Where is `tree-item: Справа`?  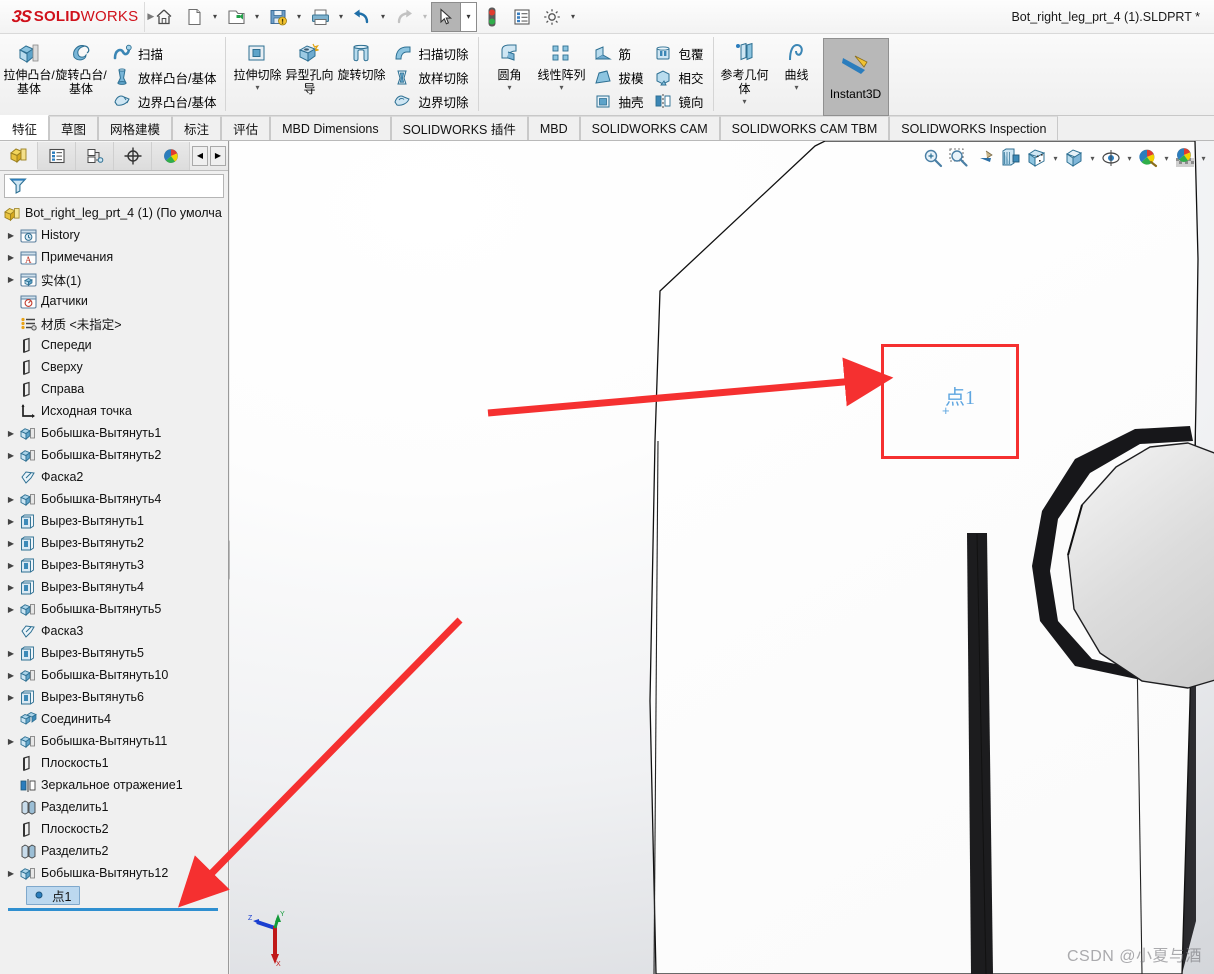
tree-item: Справа is located at coordinates (114, 389).